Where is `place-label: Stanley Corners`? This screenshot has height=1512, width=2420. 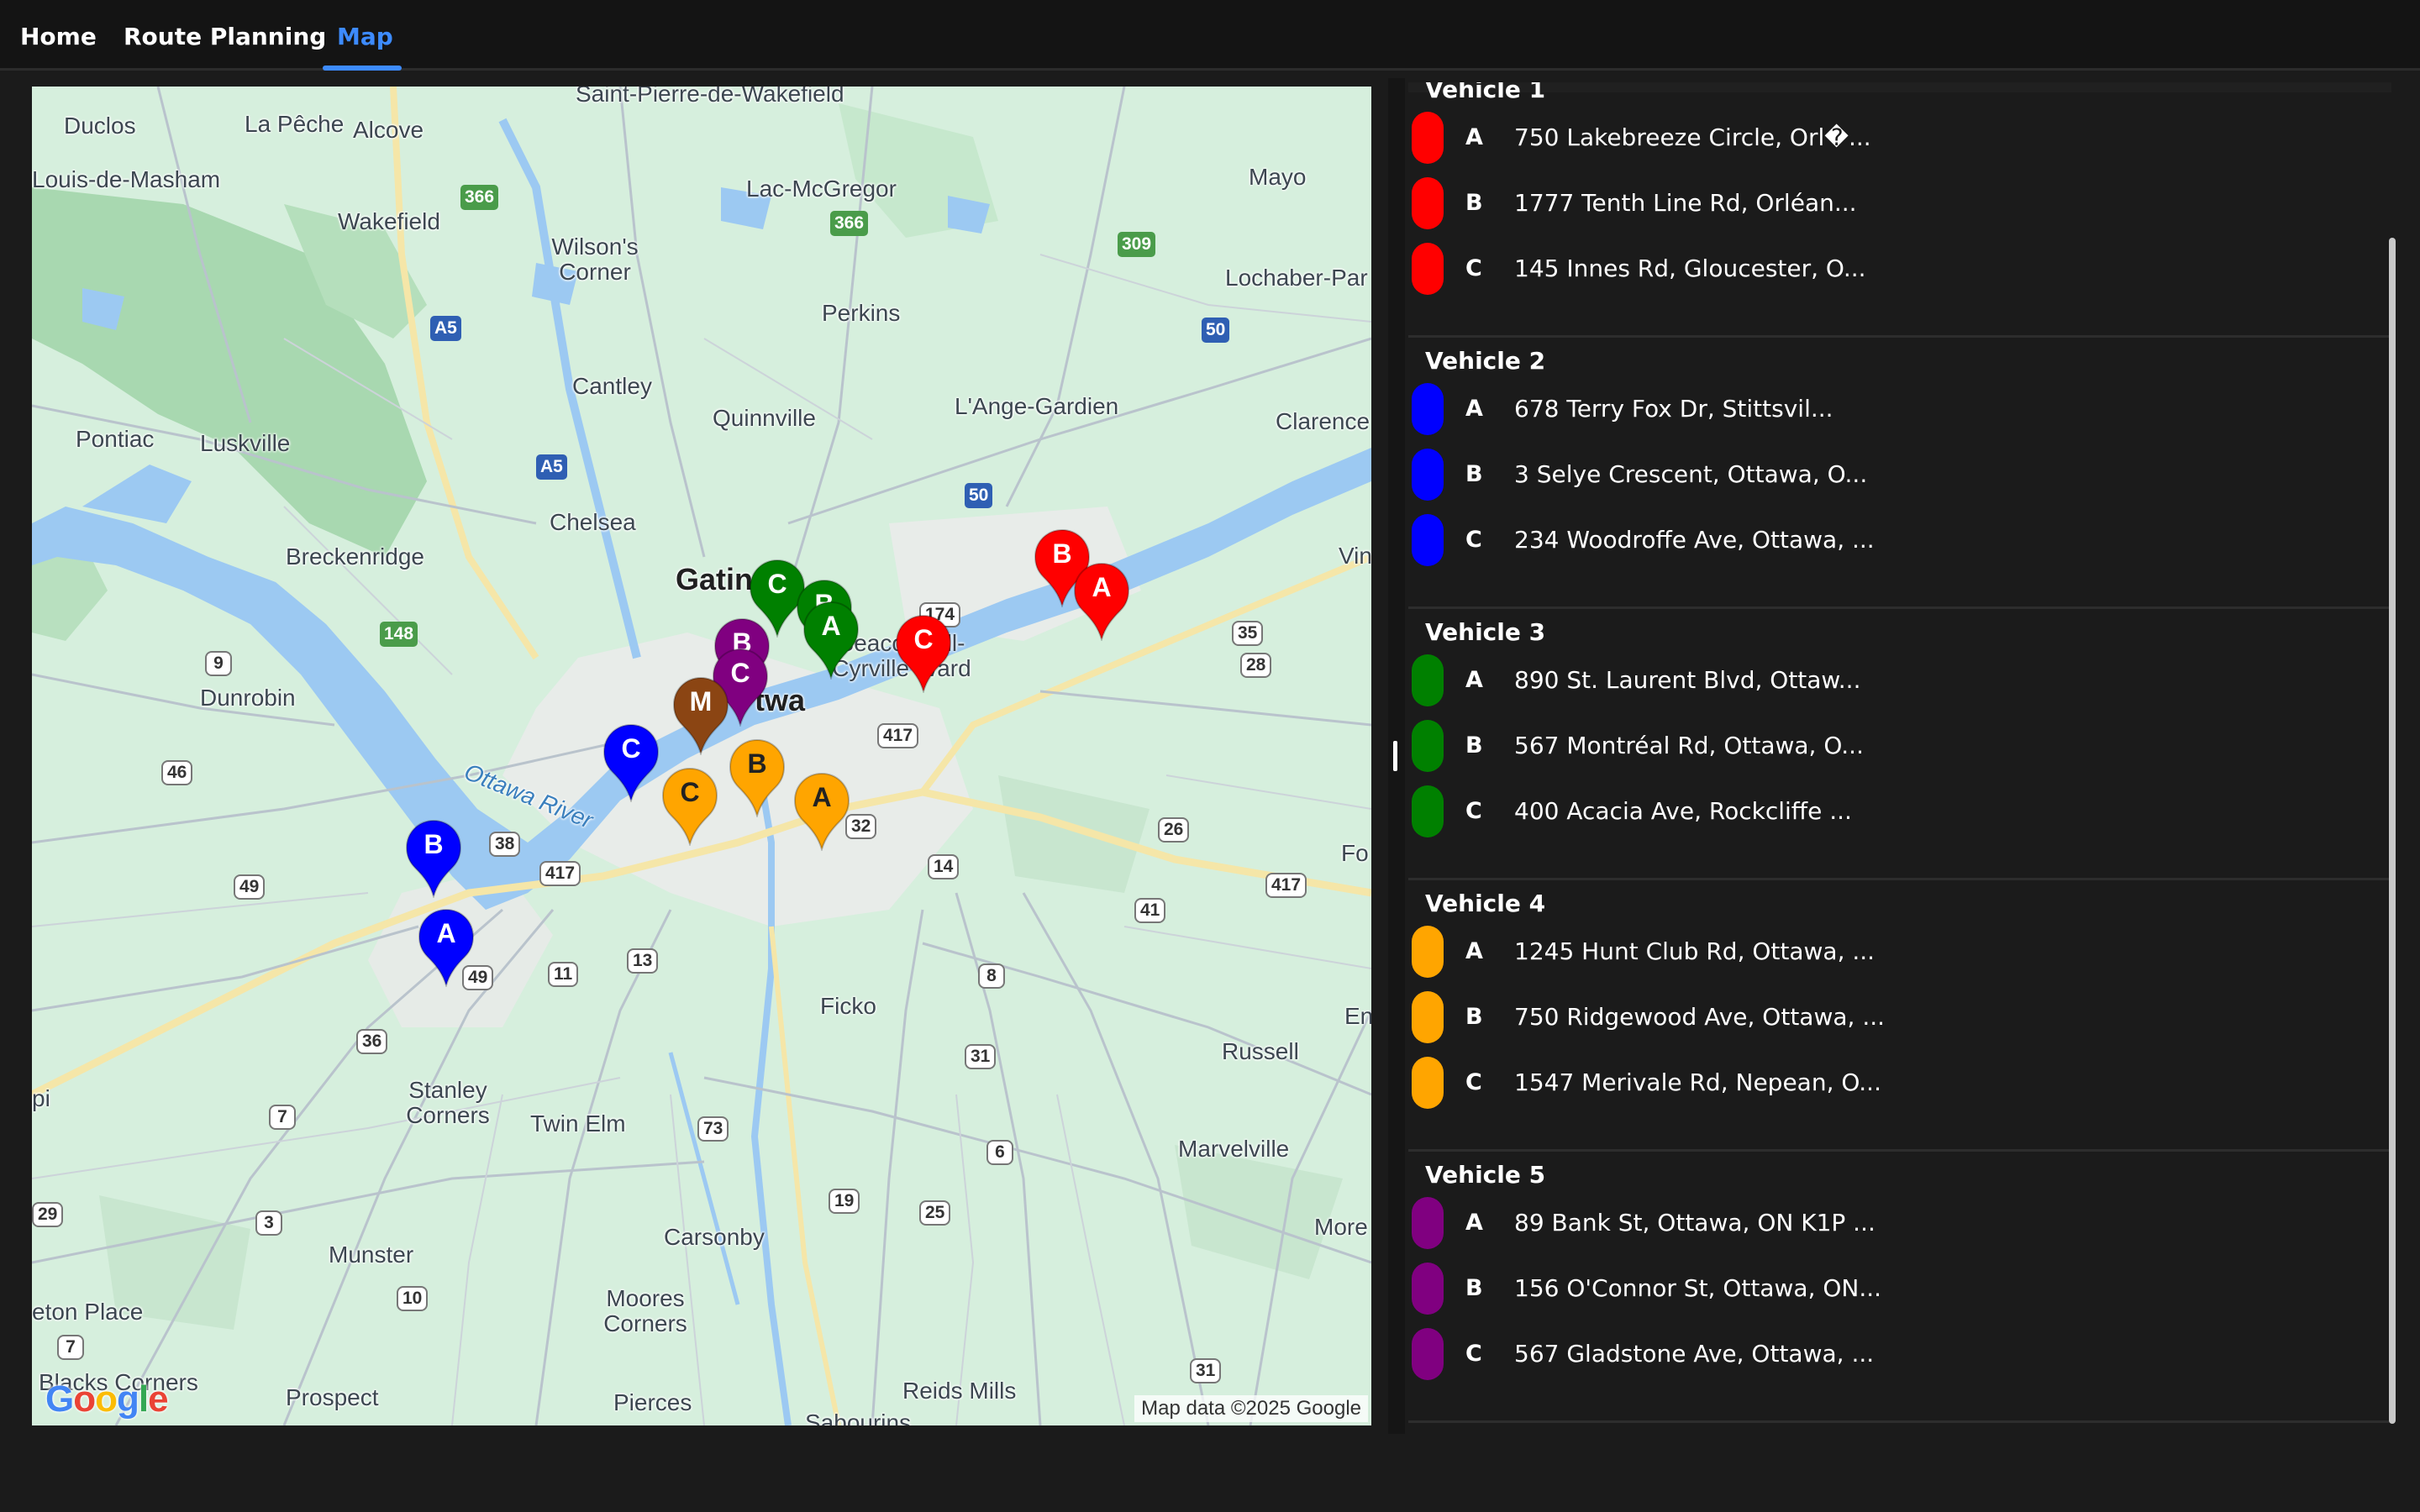 place-label: Stanley Corners is located at coordinates (448, 1102).